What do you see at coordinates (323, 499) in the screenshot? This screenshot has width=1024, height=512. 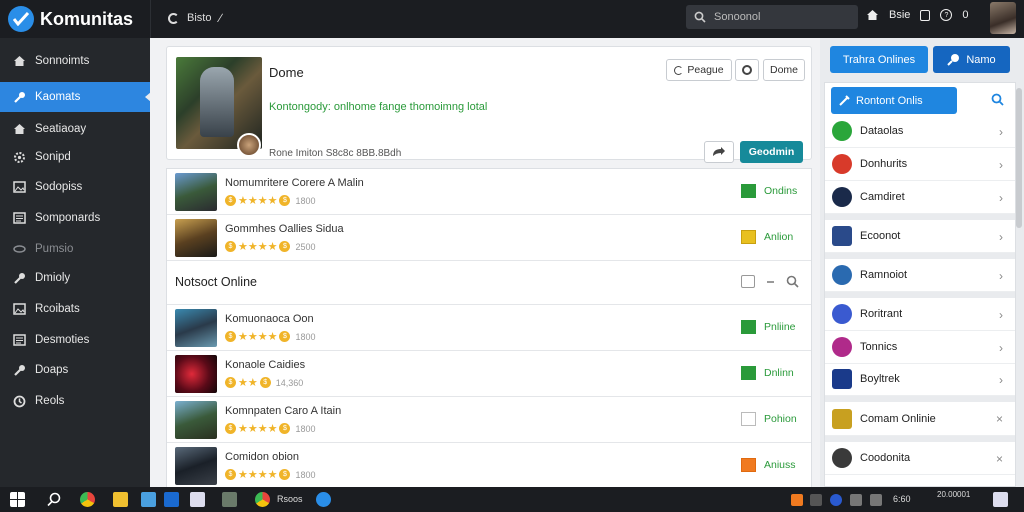 I see `messenger-icon` at bounding box center [323, 499].